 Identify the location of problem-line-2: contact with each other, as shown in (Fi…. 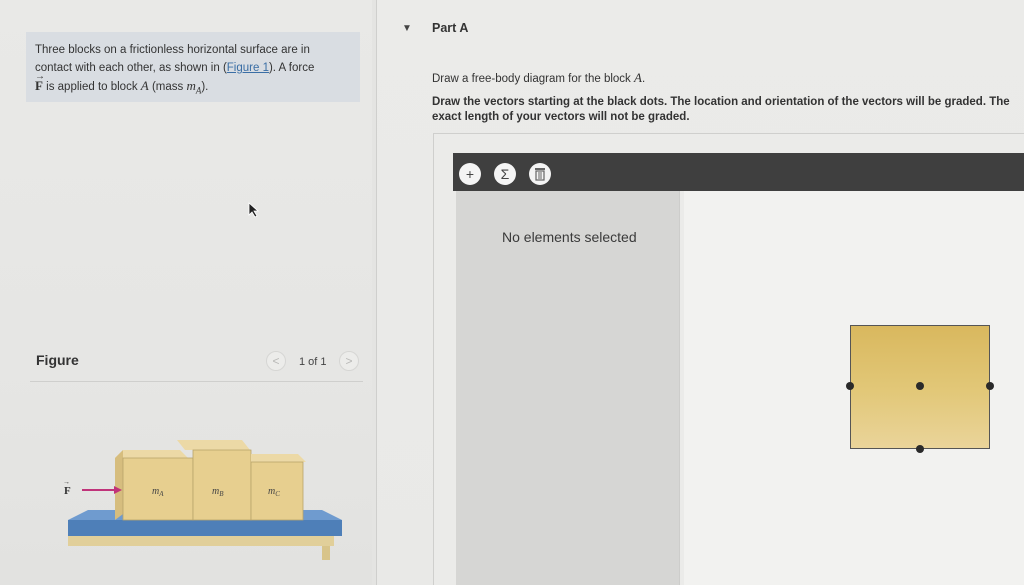
(192, 68).